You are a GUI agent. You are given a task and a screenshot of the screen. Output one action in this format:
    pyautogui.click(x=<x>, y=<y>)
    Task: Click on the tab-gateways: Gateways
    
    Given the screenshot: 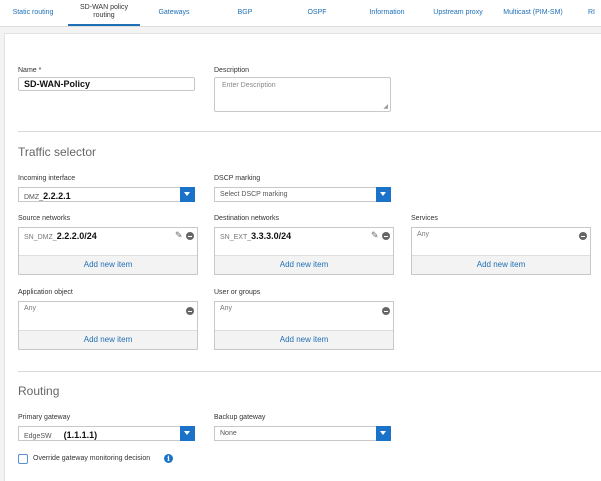 What is the action you would take?
    pyautogui.click(x=174, y=13)
    